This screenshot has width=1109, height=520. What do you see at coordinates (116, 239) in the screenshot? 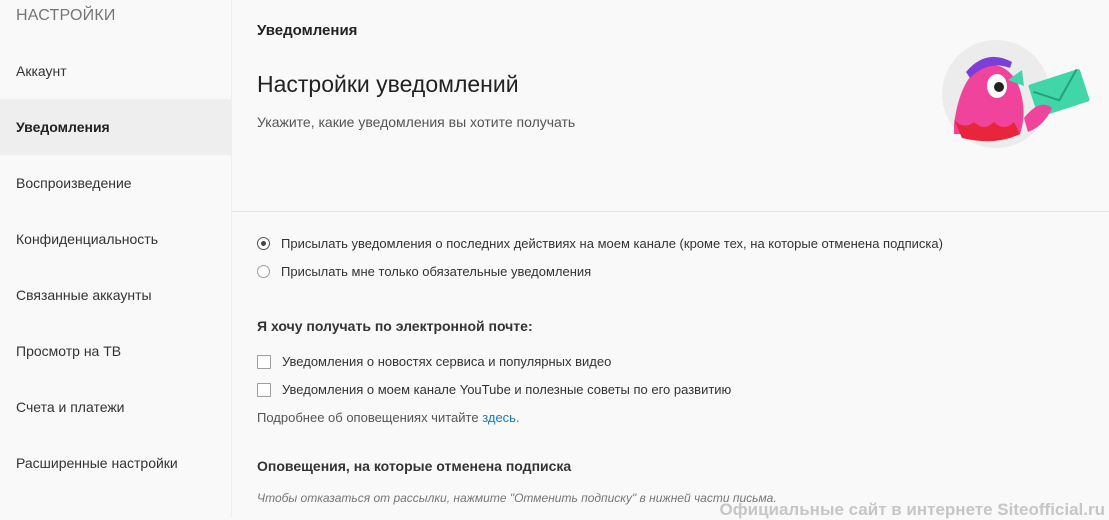
I see `sidebar-item-privacy: Конфиденциальность` at bounding box center [116, 239].